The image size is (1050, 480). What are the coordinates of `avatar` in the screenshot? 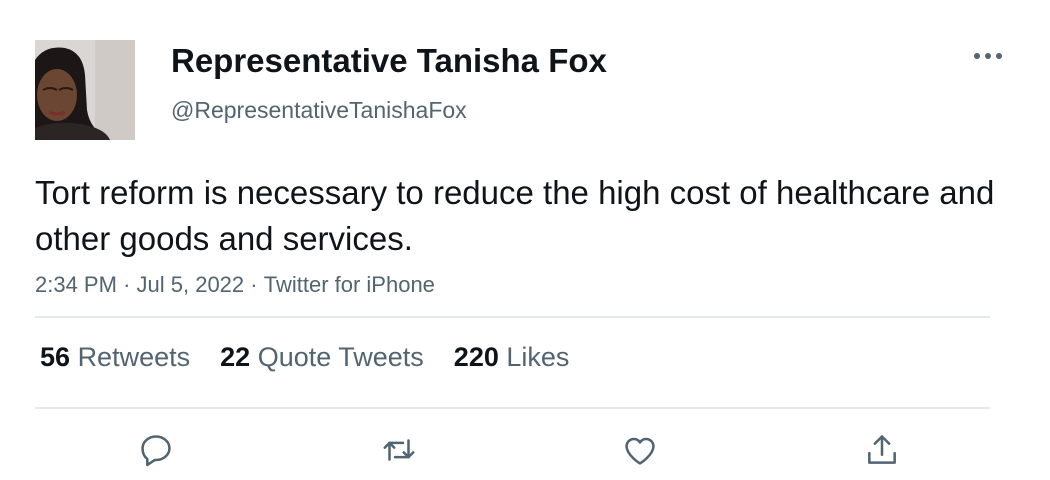 It's located at (85, 90).